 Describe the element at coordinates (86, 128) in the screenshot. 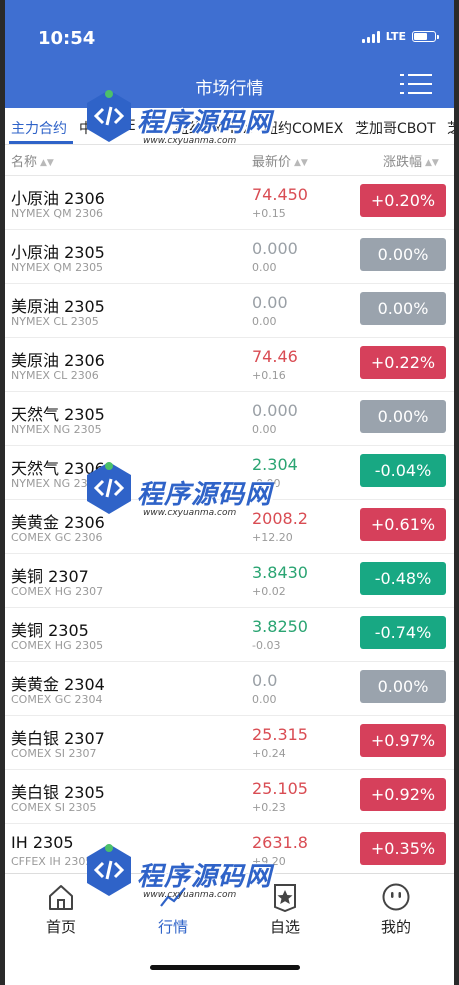

I see `tab-china: 中` at that location.